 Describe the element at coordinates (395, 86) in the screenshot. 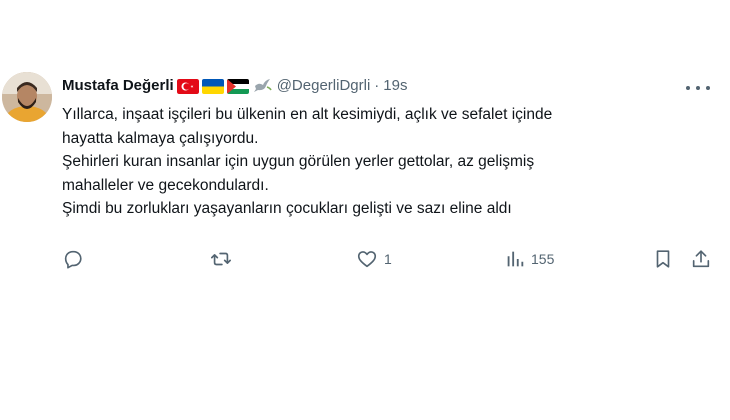

I see `tweet-timestamp: 19s` at that location.